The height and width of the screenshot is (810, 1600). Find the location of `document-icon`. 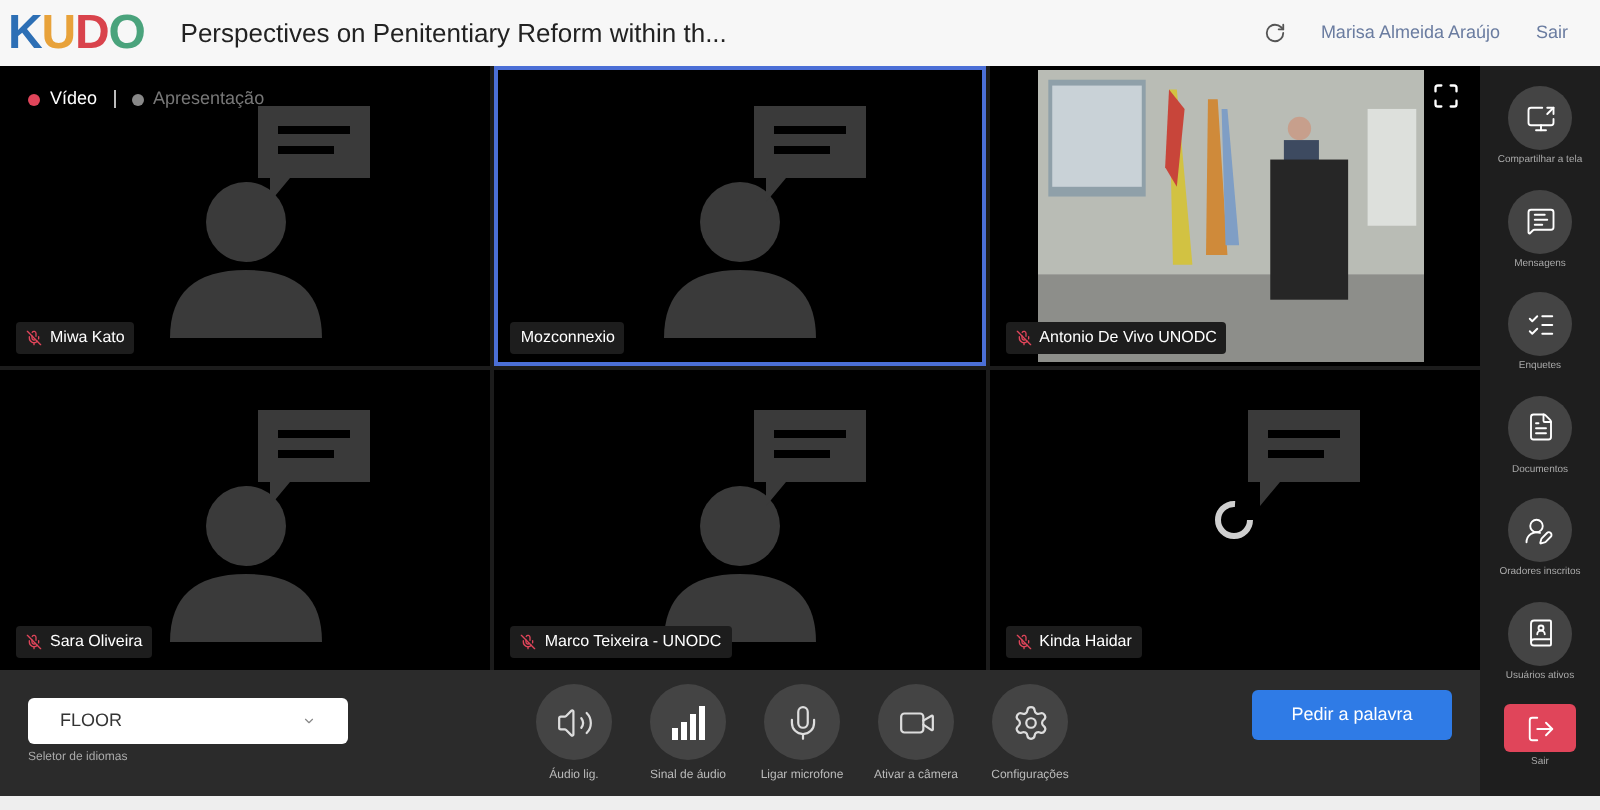

document-icon is located at coordinates (1540, 427).